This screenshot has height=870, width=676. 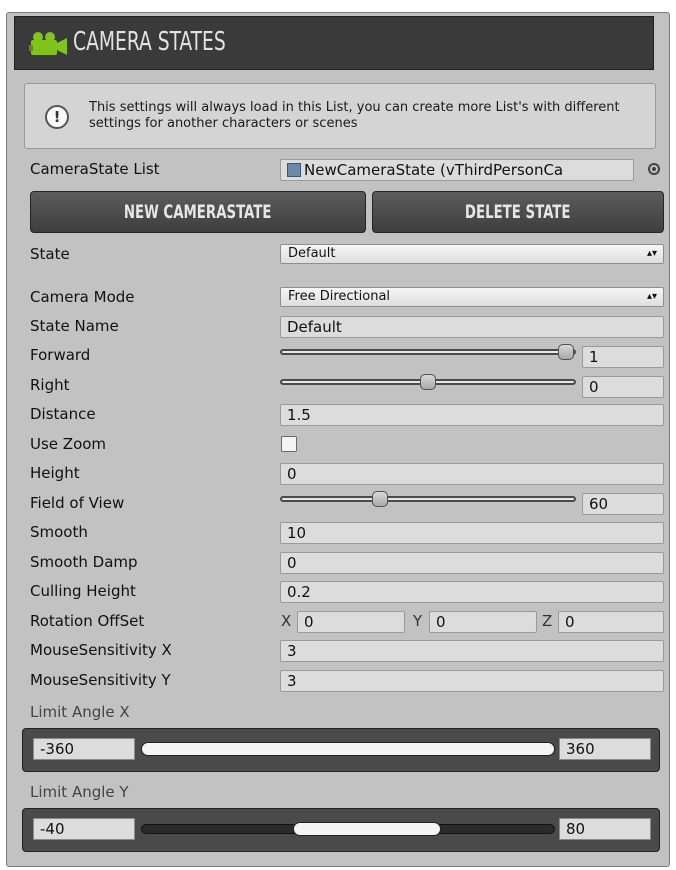 I want to click on limit-x-max-input: 360, so click(x=605, y=749).